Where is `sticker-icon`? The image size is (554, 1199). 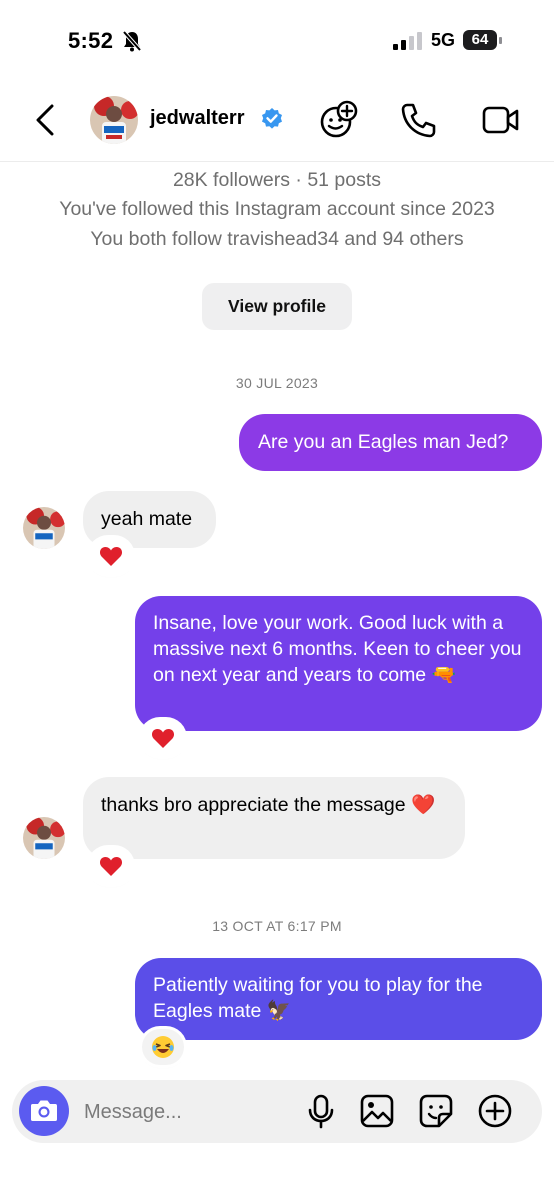 sticker-icon is located at coordinates (436, 1111).